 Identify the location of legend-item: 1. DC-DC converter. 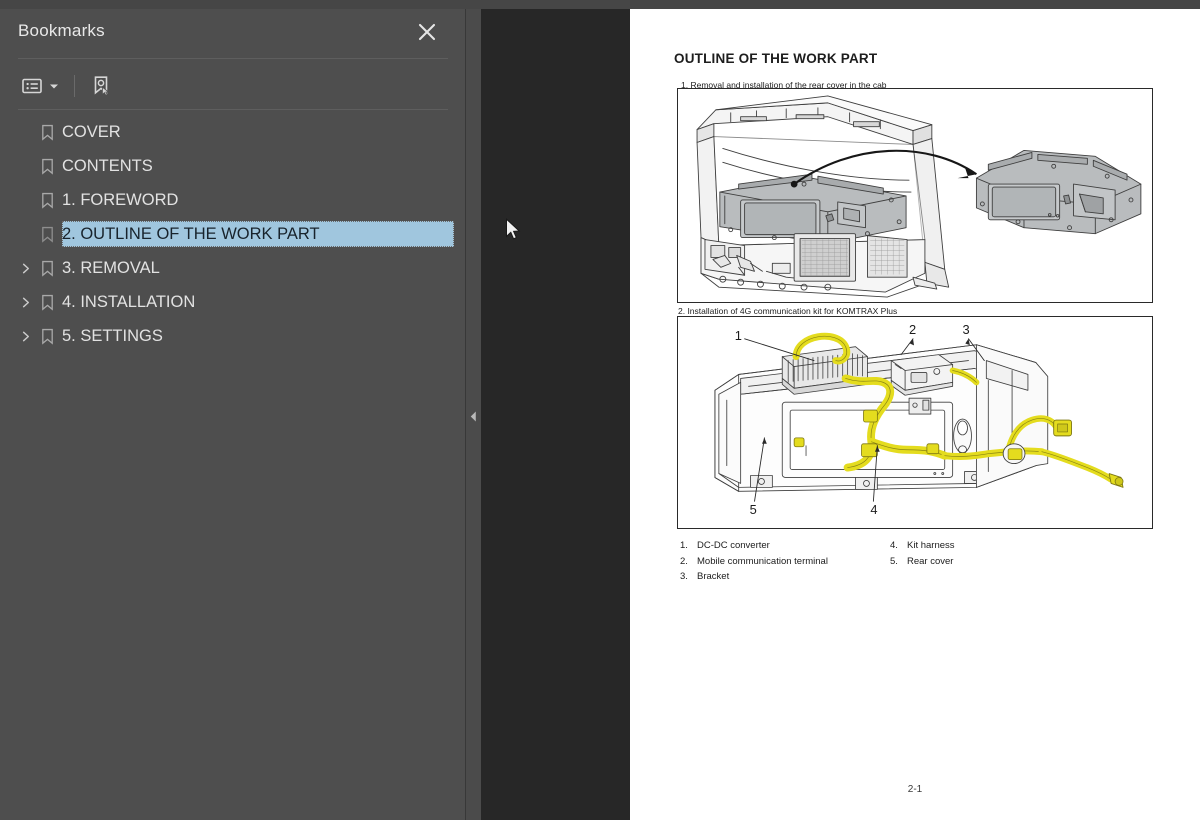
(754, 546).